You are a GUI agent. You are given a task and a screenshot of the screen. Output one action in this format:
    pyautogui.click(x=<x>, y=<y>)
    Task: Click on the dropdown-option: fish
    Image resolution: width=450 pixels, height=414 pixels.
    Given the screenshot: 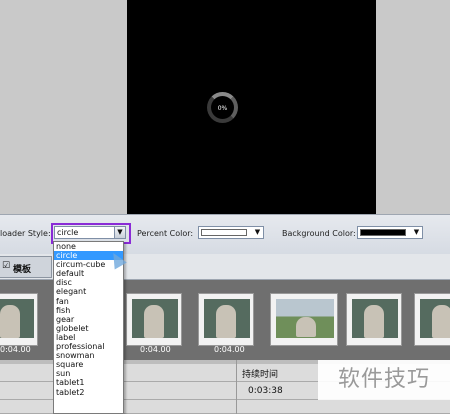 What is the action you would take?
    pyautogui.click(x=88, y=310)
    